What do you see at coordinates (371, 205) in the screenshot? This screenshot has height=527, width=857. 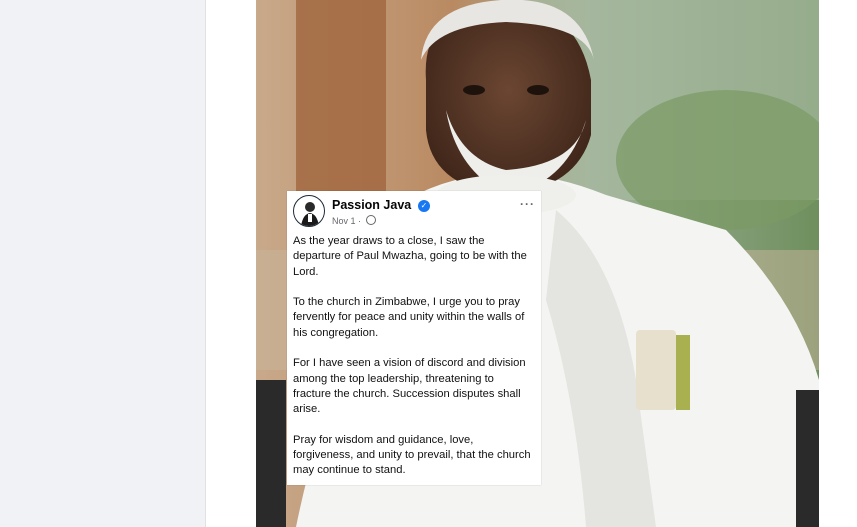 I see `author-name: Passion Java` at bounding box center [371, 205].